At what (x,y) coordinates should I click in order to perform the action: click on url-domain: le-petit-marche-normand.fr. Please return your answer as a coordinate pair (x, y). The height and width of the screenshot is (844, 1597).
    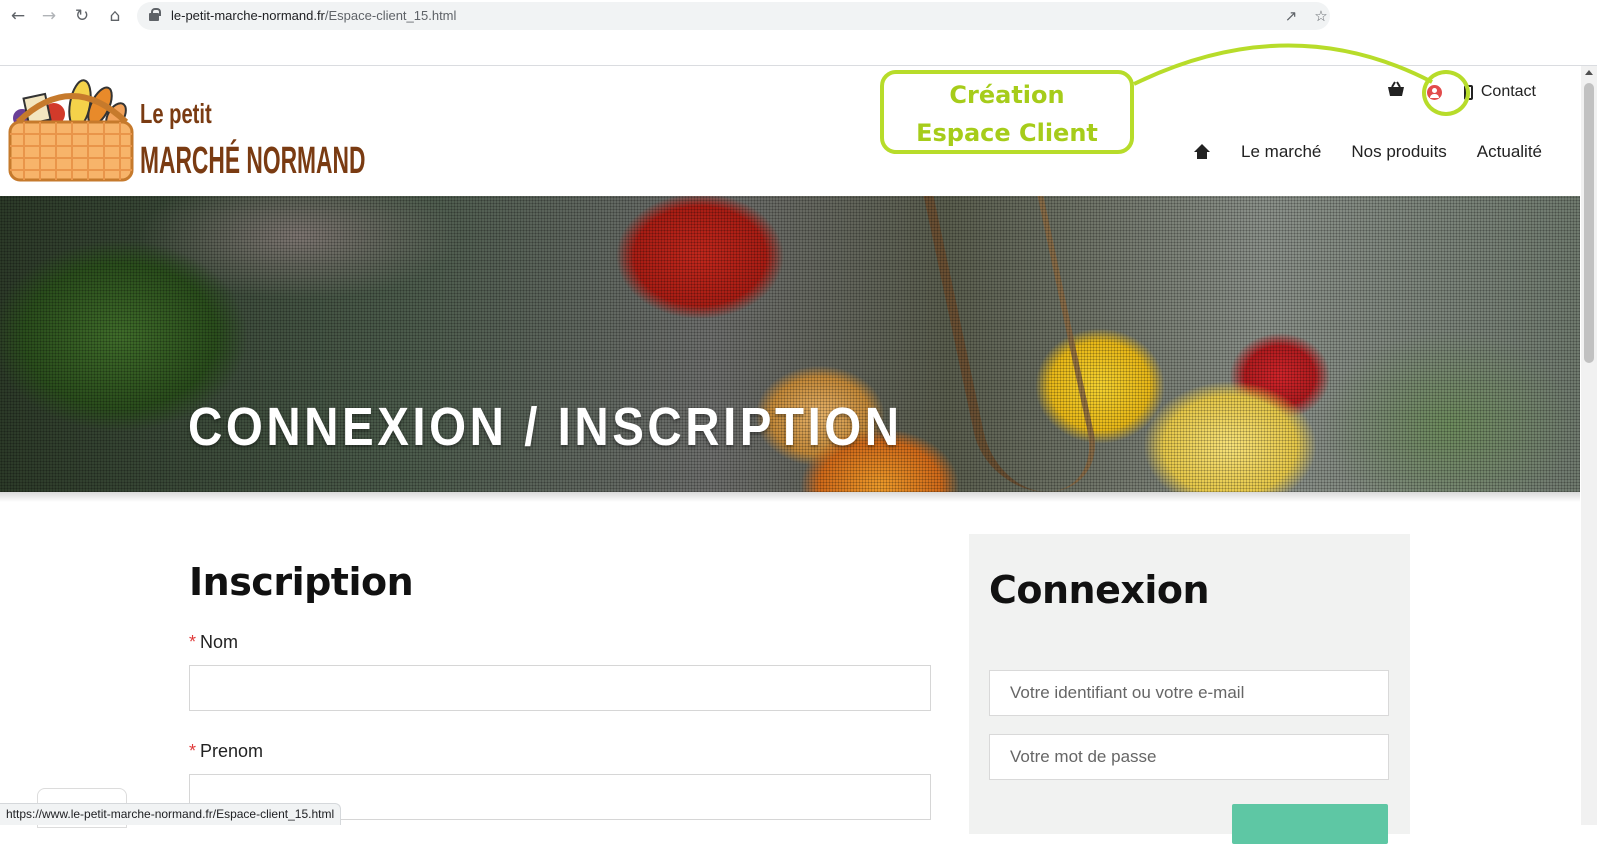
    Looking at the image, I should click on (248, 15).